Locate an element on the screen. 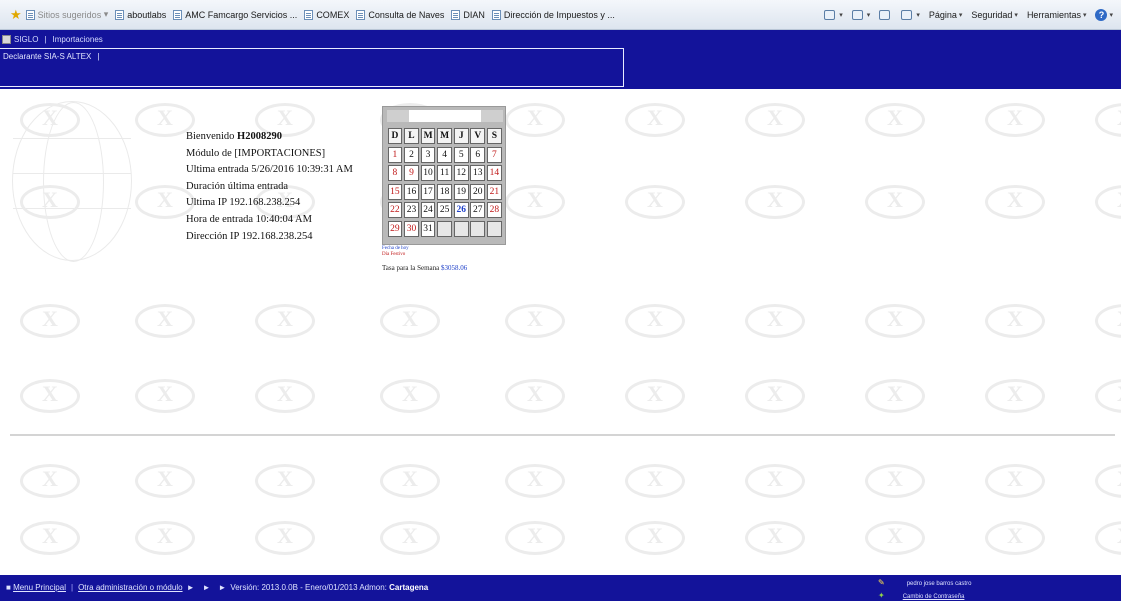  favorite-item: DIAN is located at coordinates (468, 14).